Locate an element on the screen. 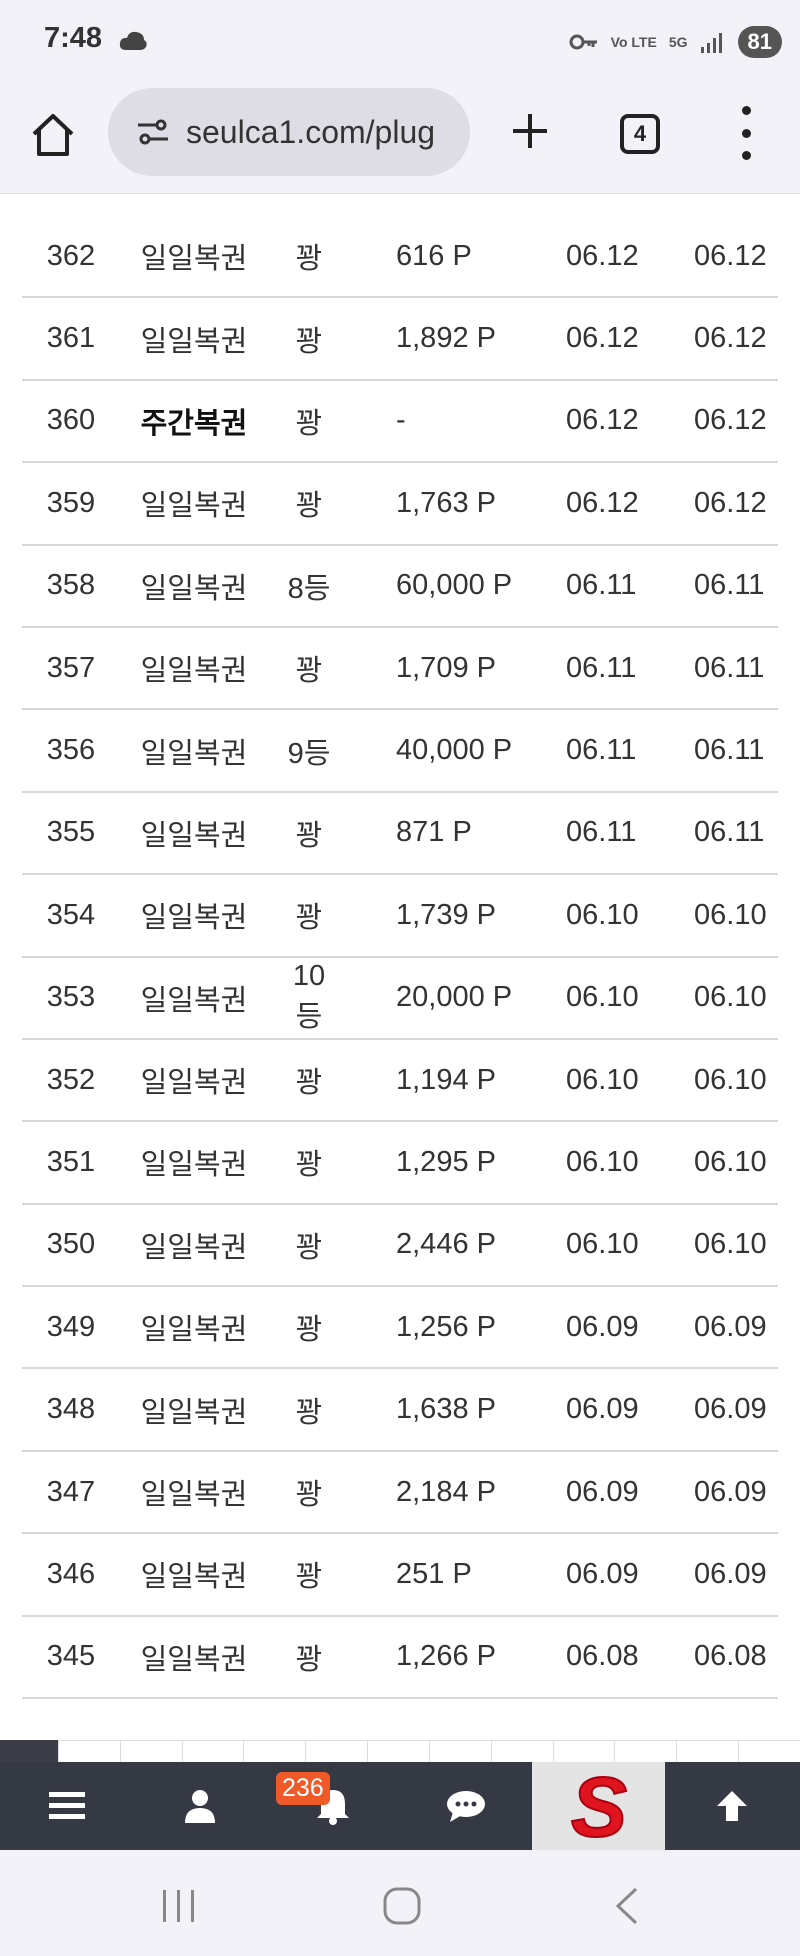  row-number: 355 is located at coordinates (71, 832).